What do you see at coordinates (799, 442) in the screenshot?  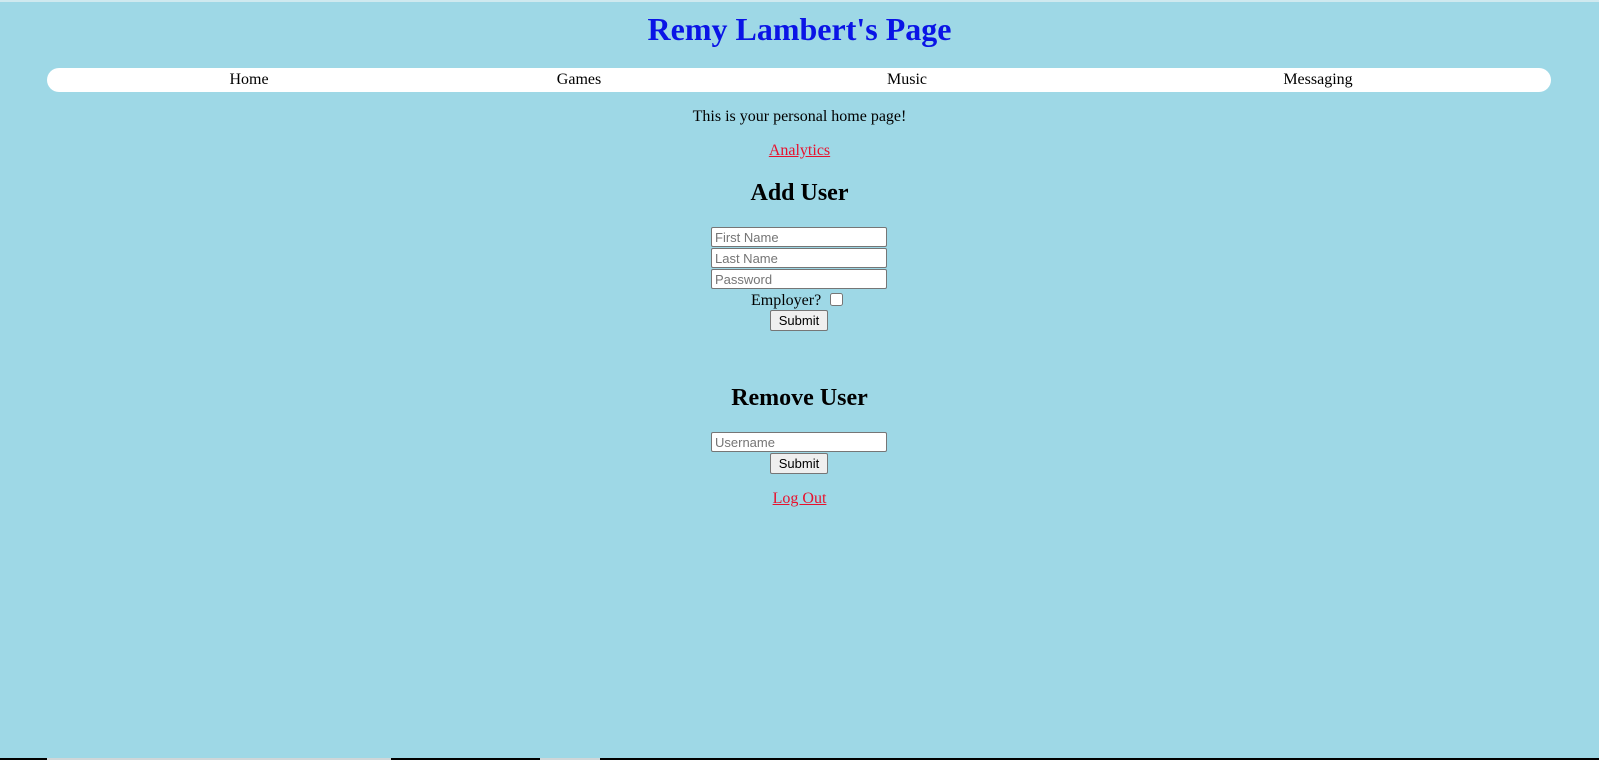 I see `username-field` at bounding box center [799, 442].